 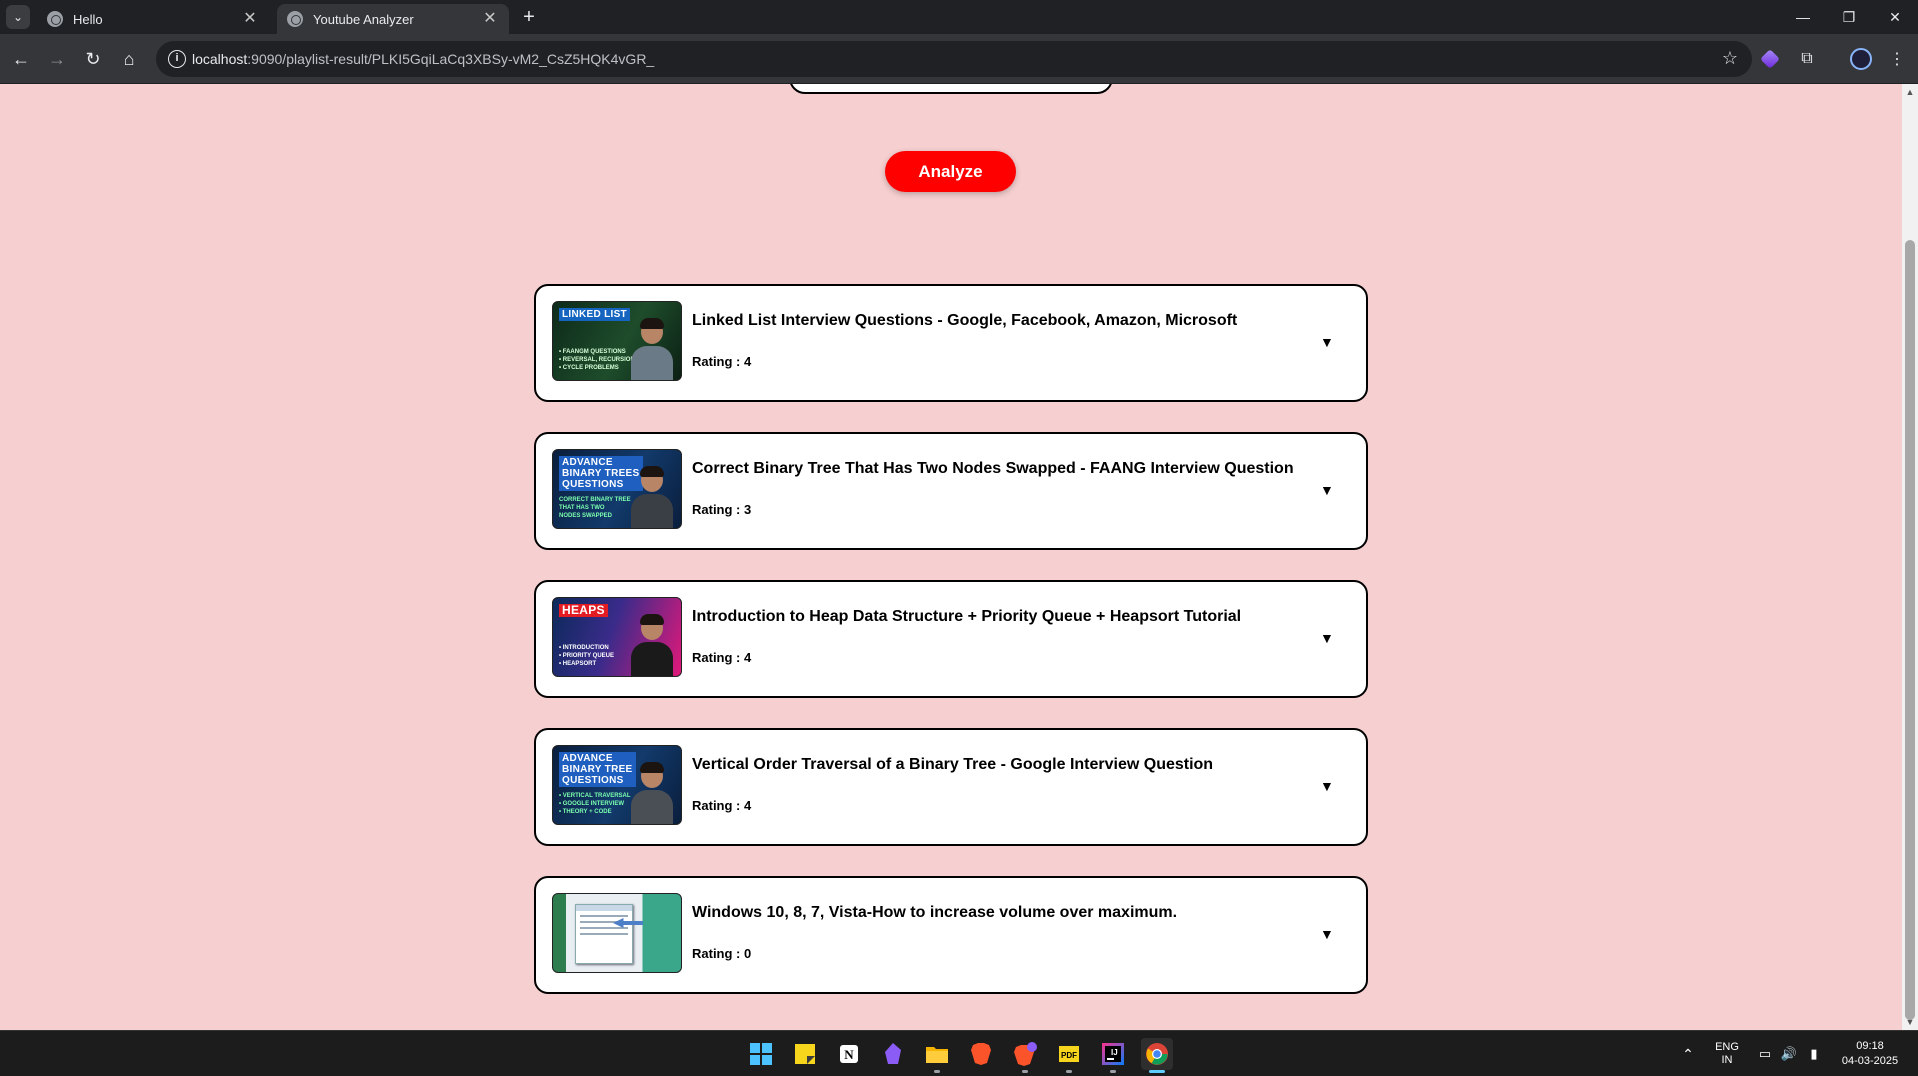 What do you see at coordinates (1727, 1060) in the screenshot?
I see `region-code: IN` at bounding box center [1727, 1060].